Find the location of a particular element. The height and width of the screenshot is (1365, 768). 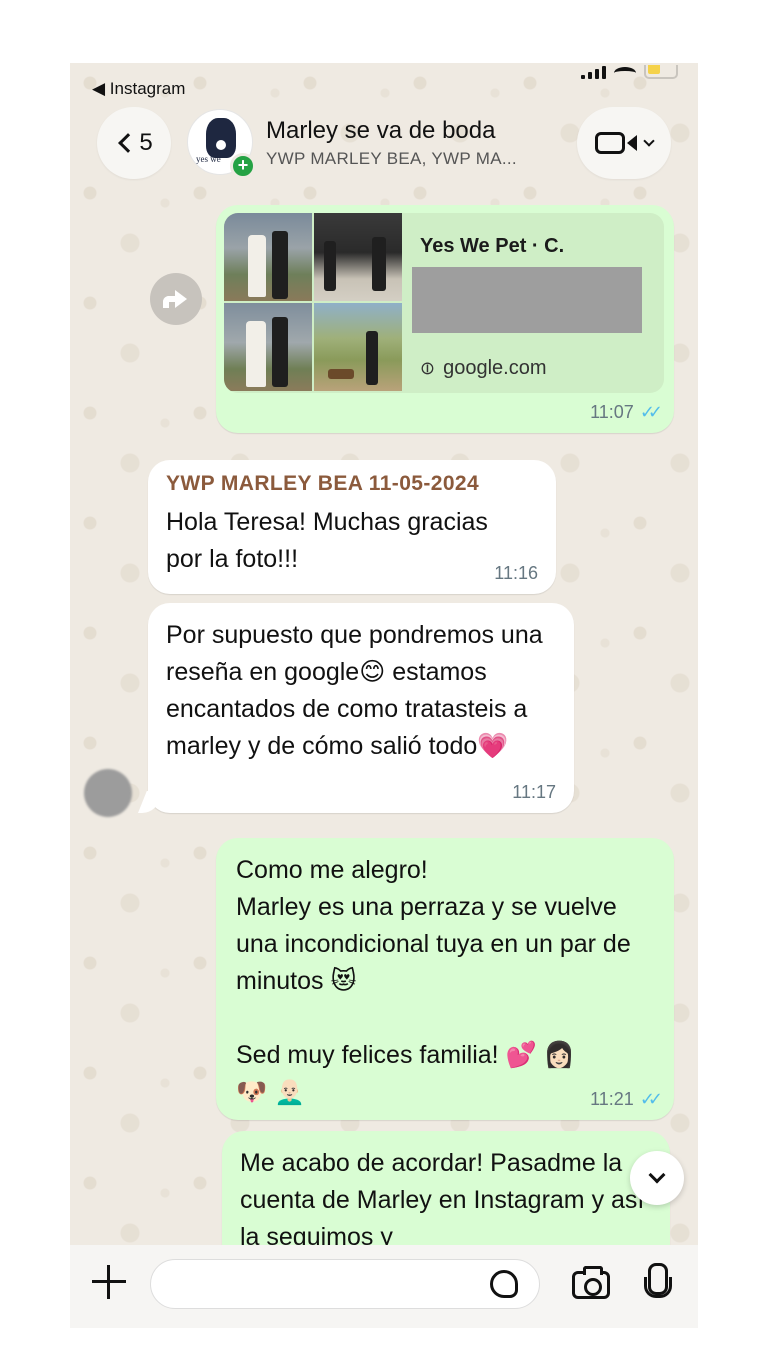

message-input is located at coordinates (345, 1284).